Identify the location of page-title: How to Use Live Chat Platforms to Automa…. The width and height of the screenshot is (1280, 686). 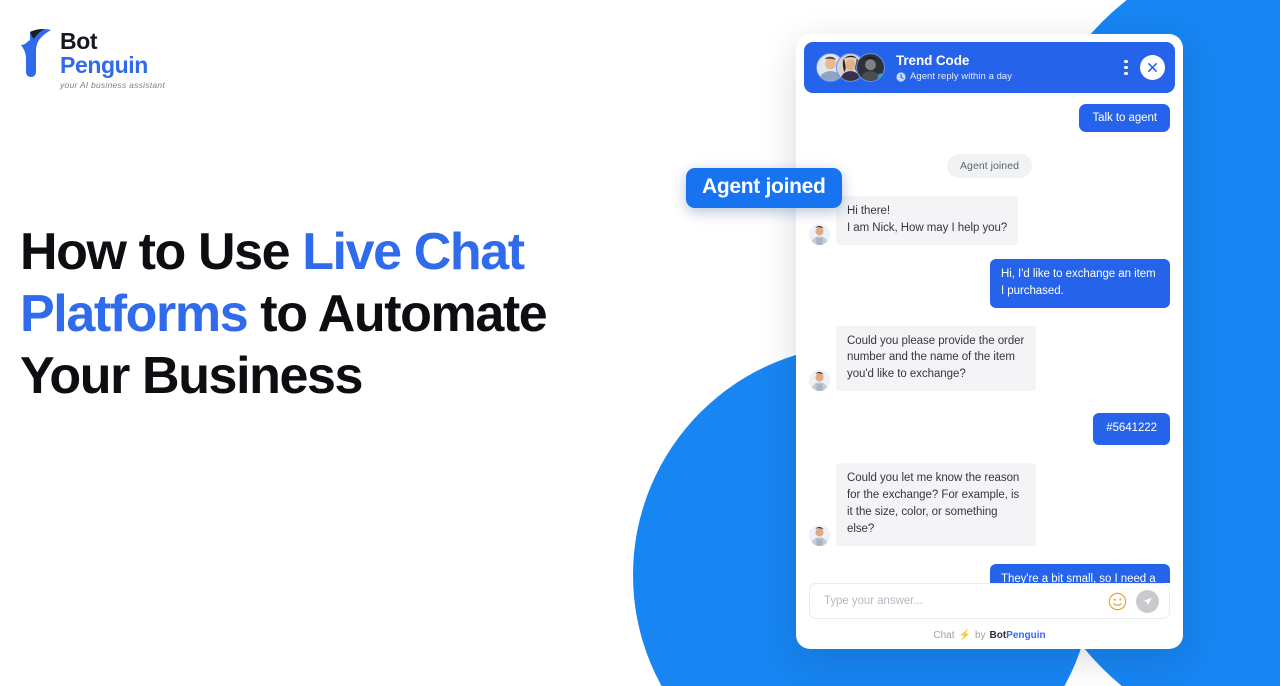
(300, 315).